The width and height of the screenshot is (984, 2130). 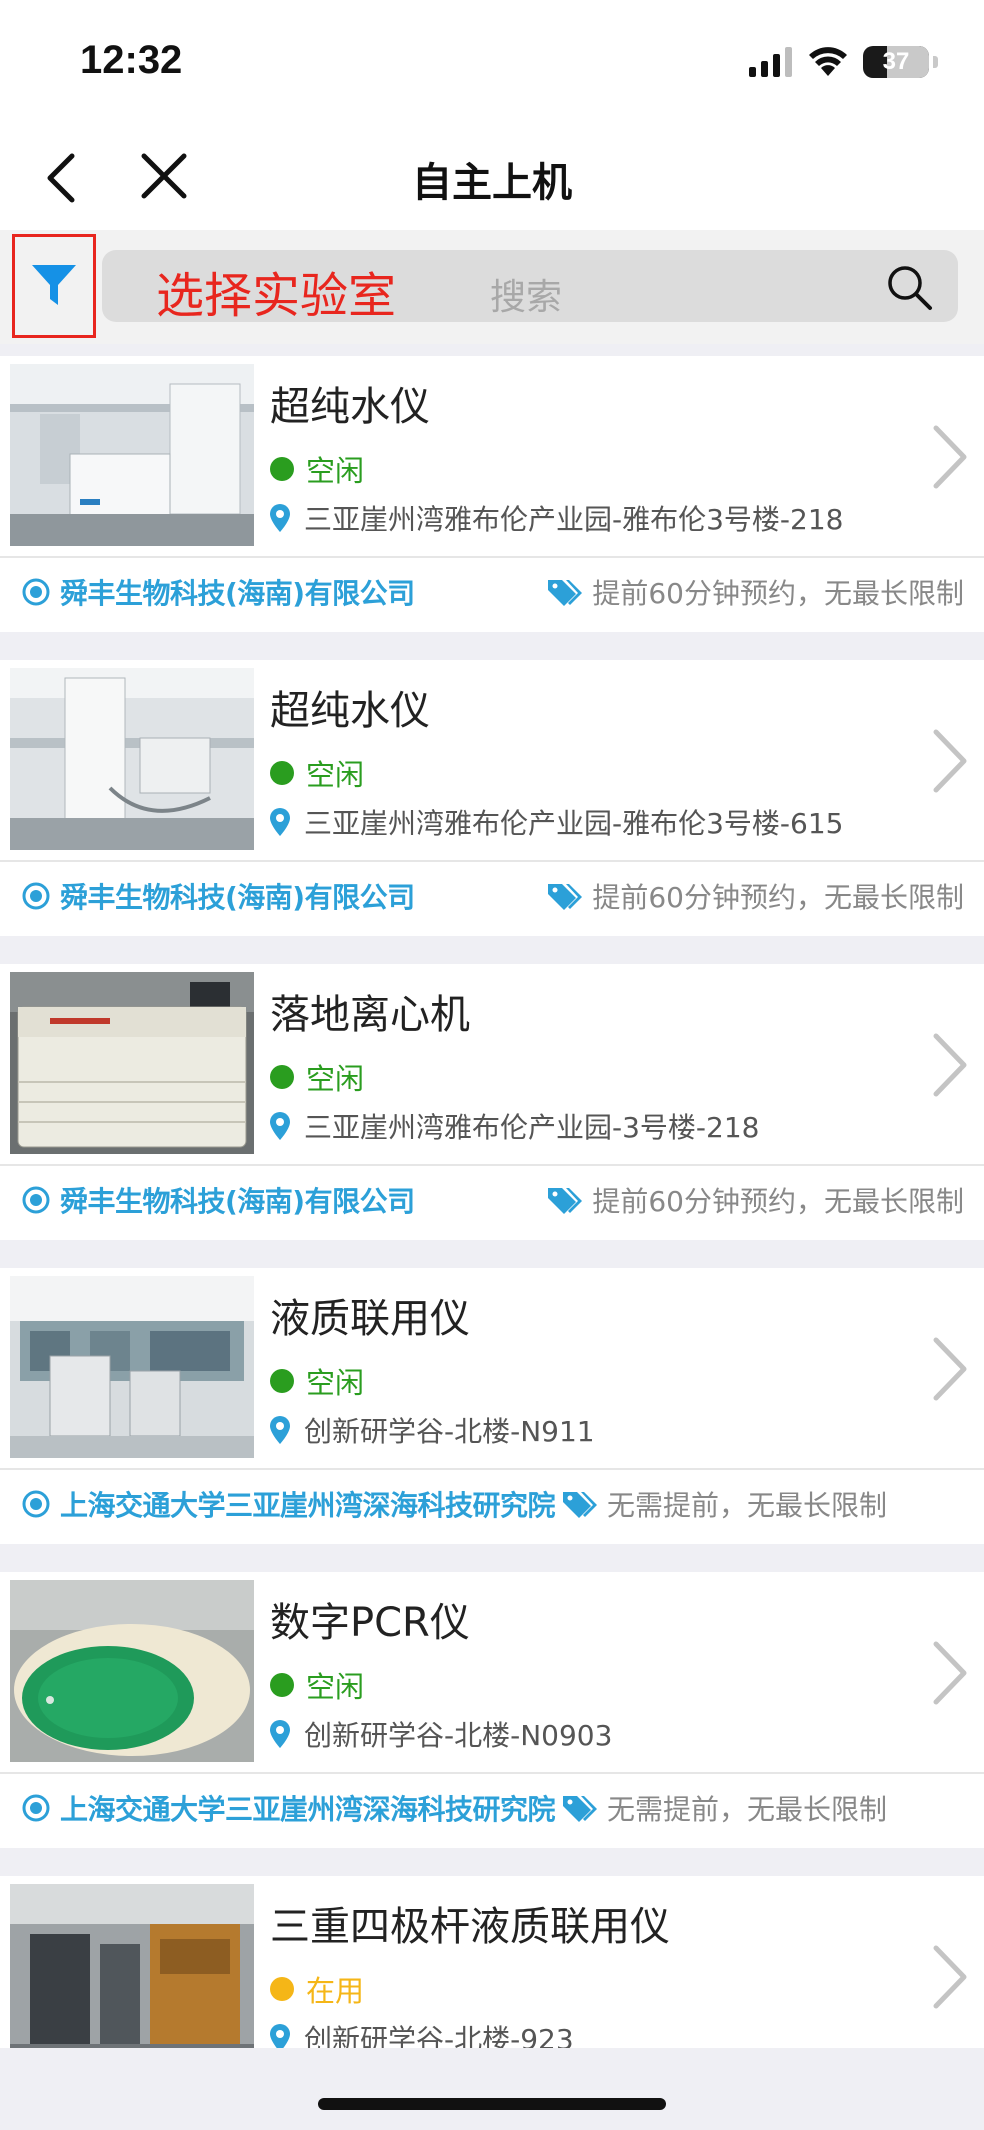 I want to click on select-lab-annotation: 选择实验室, so click(x=276, y=296).